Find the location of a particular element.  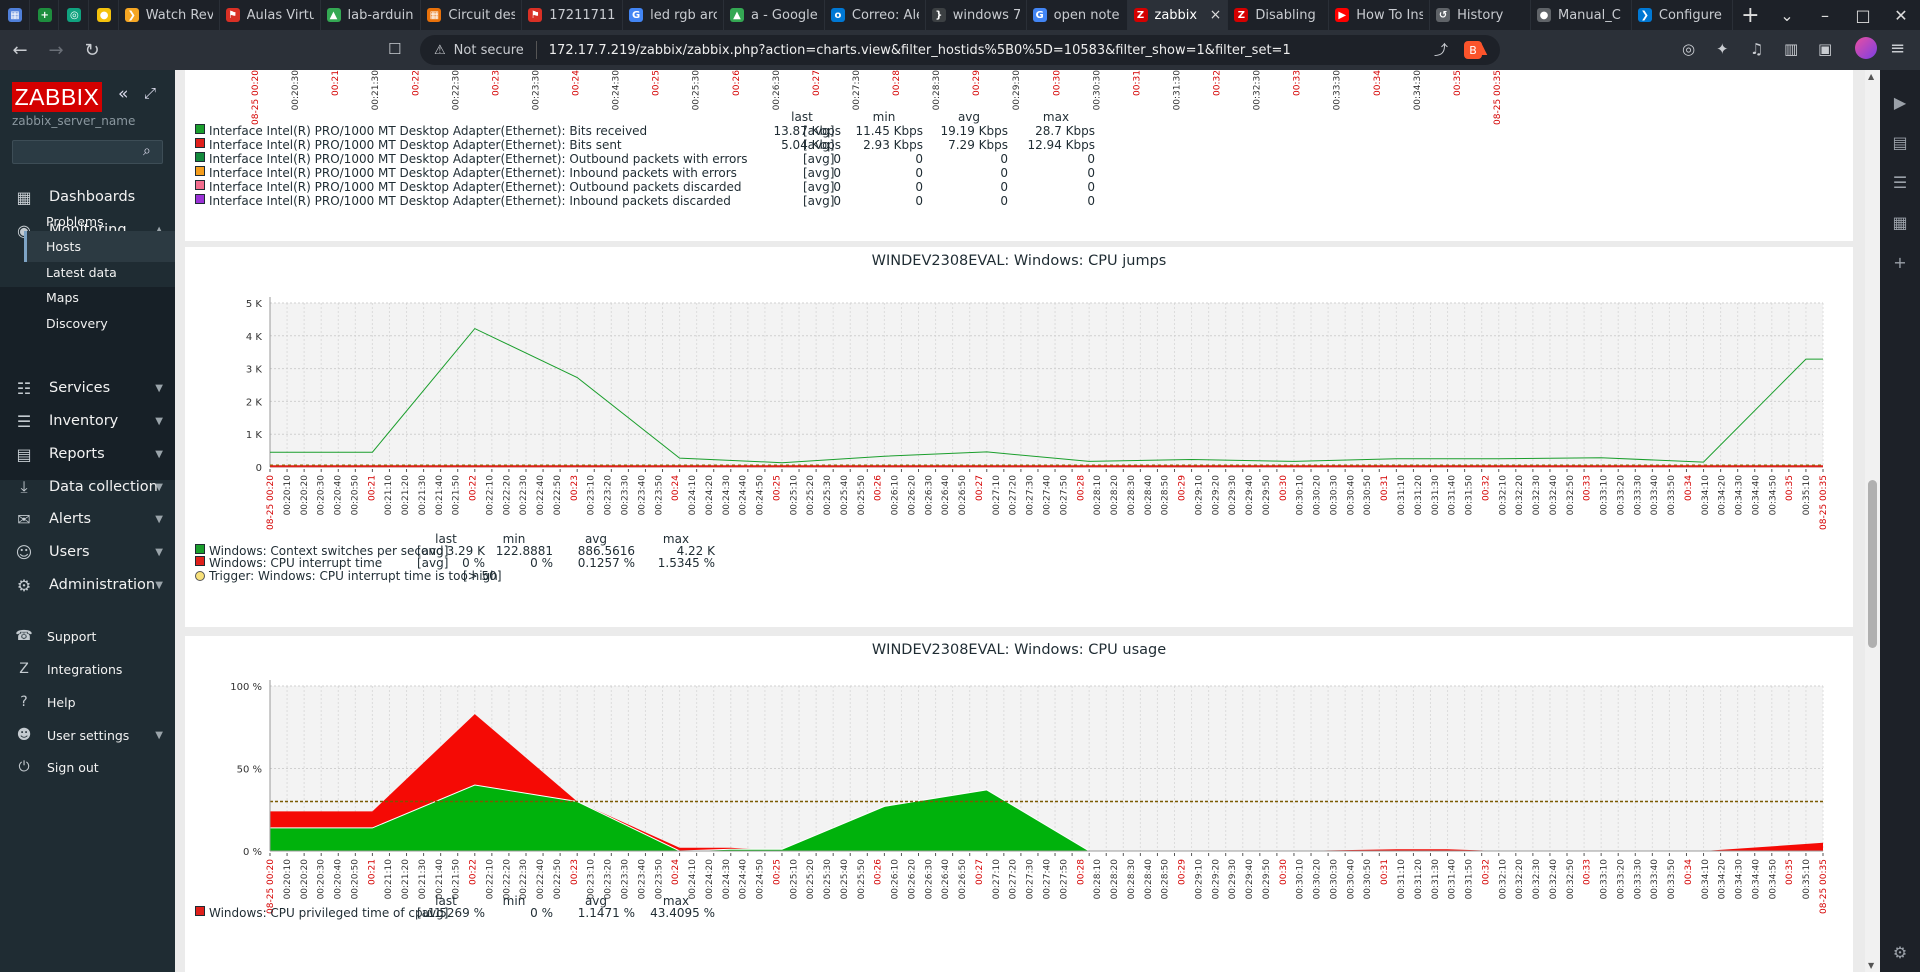

y-tick-label: 1 K is located at coordinates (254, 435).